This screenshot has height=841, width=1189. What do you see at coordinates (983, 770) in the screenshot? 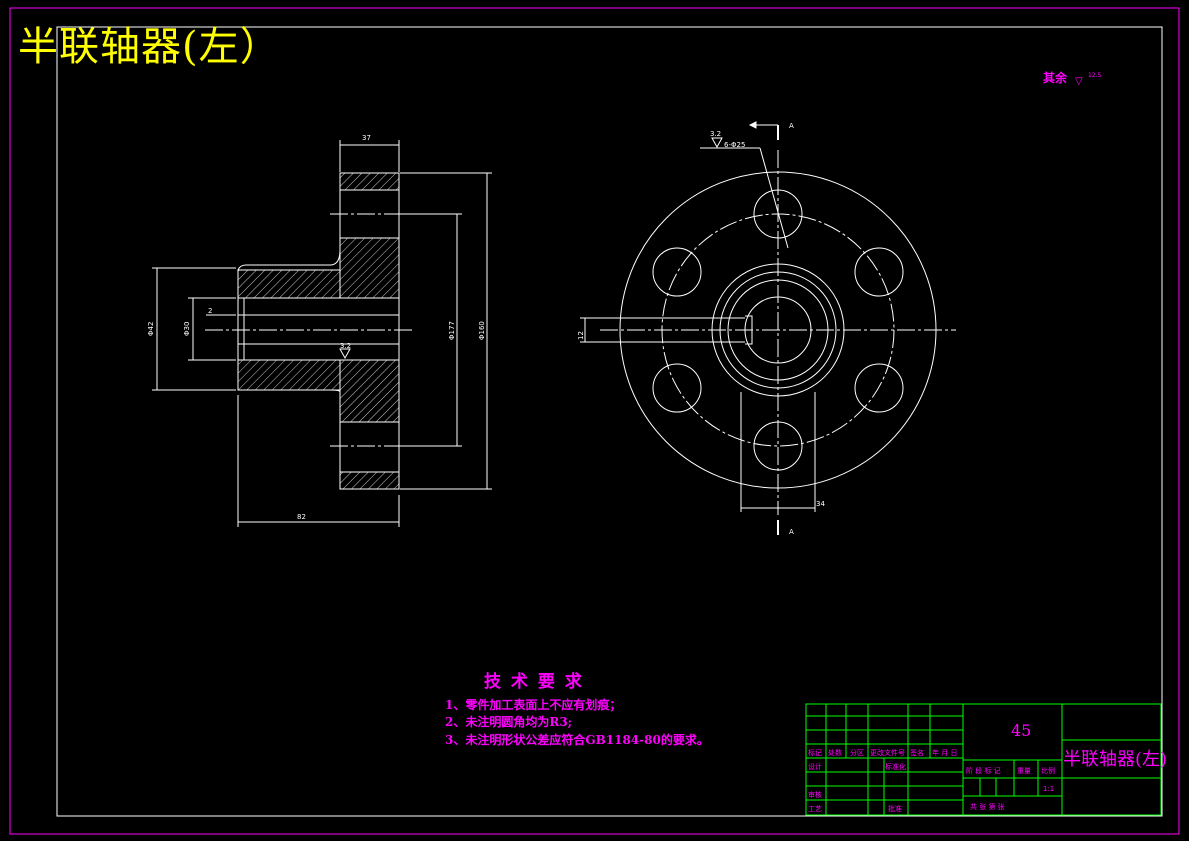
I see `tb-stage-label: 阶 段 标 记` at bounding box center [983, 770].